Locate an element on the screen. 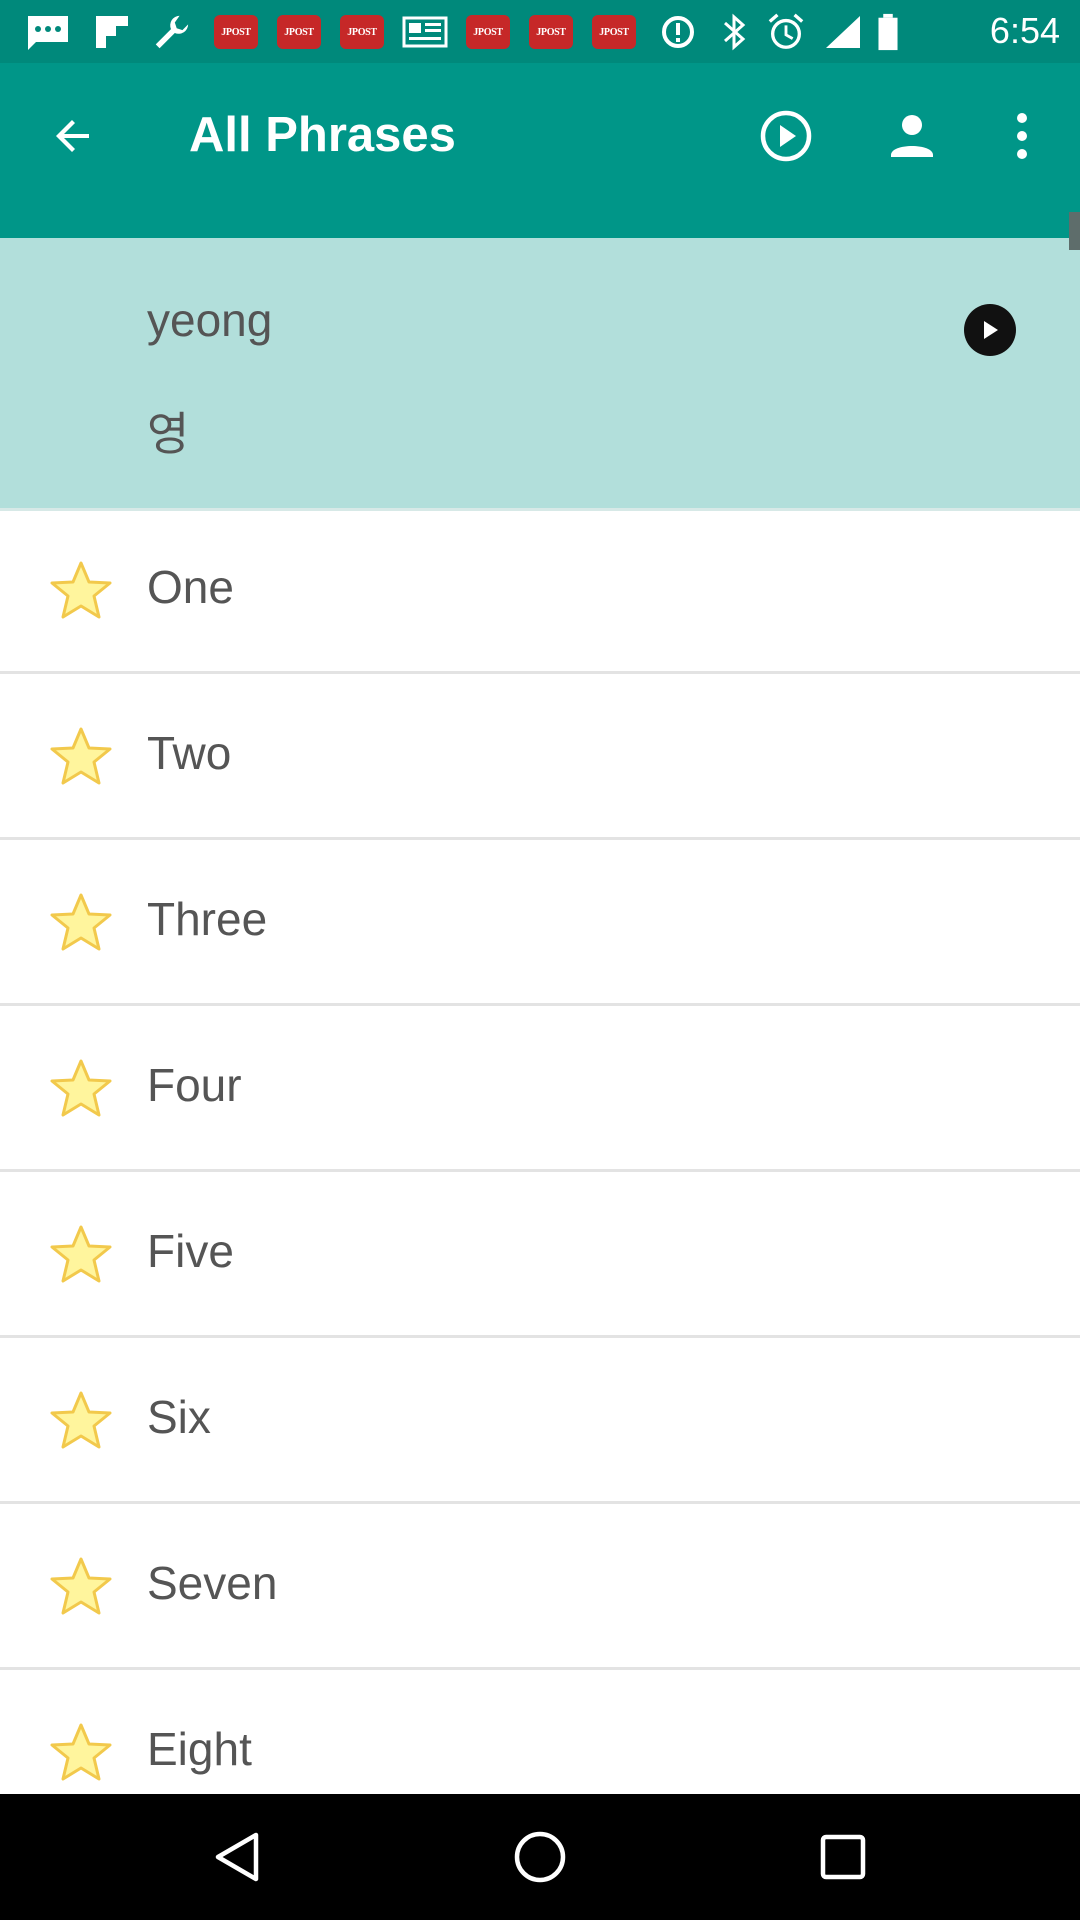 The width and height of the screenshot is (1080, 1920). list-item: Three is located at coordinates (540, 923).